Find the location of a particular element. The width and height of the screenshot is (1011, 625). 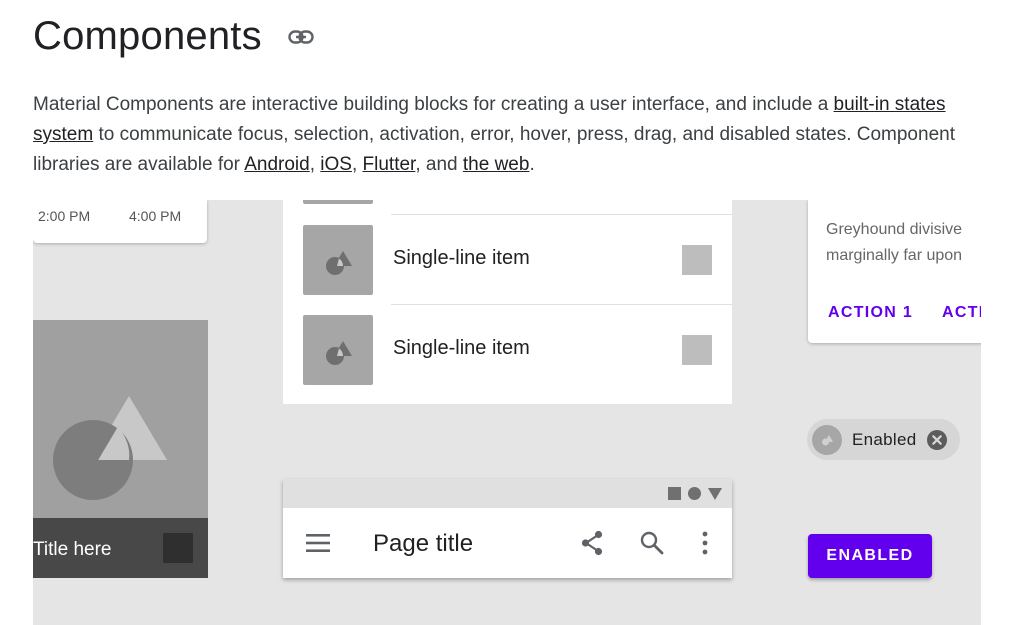

status-circle-icon is located at coordinates (694, 493).